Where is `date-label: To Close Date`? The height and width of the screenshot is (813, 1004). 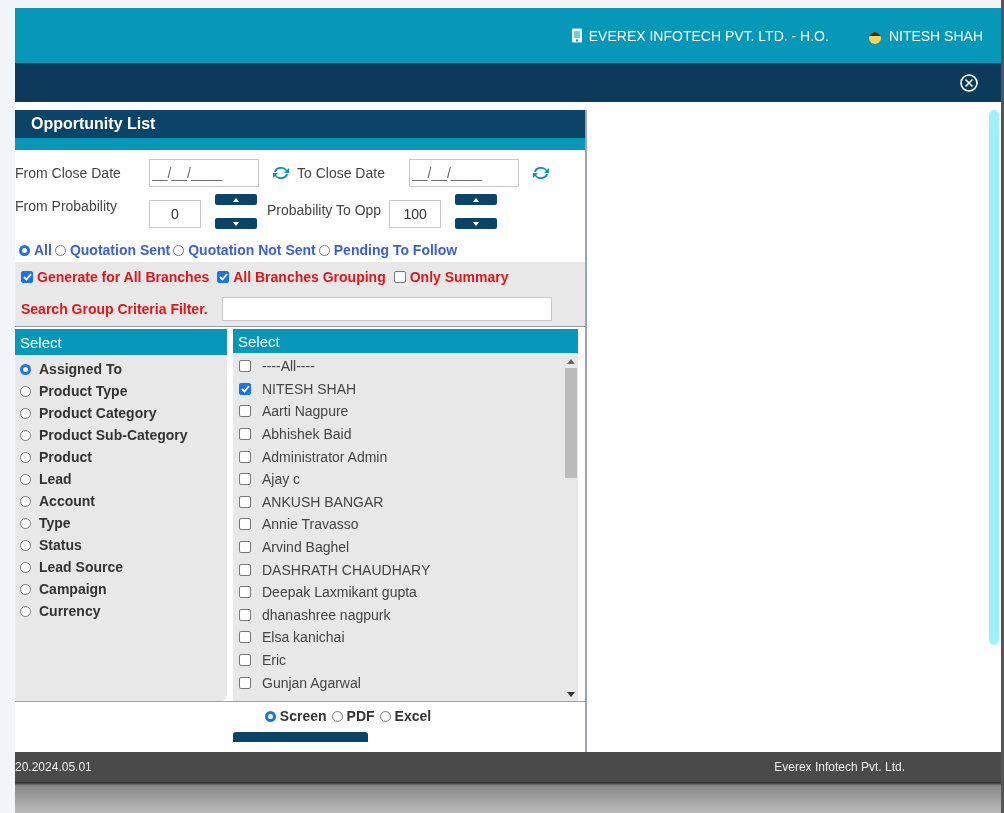 date-label: To Close Date is located at coordinates (341, 173).